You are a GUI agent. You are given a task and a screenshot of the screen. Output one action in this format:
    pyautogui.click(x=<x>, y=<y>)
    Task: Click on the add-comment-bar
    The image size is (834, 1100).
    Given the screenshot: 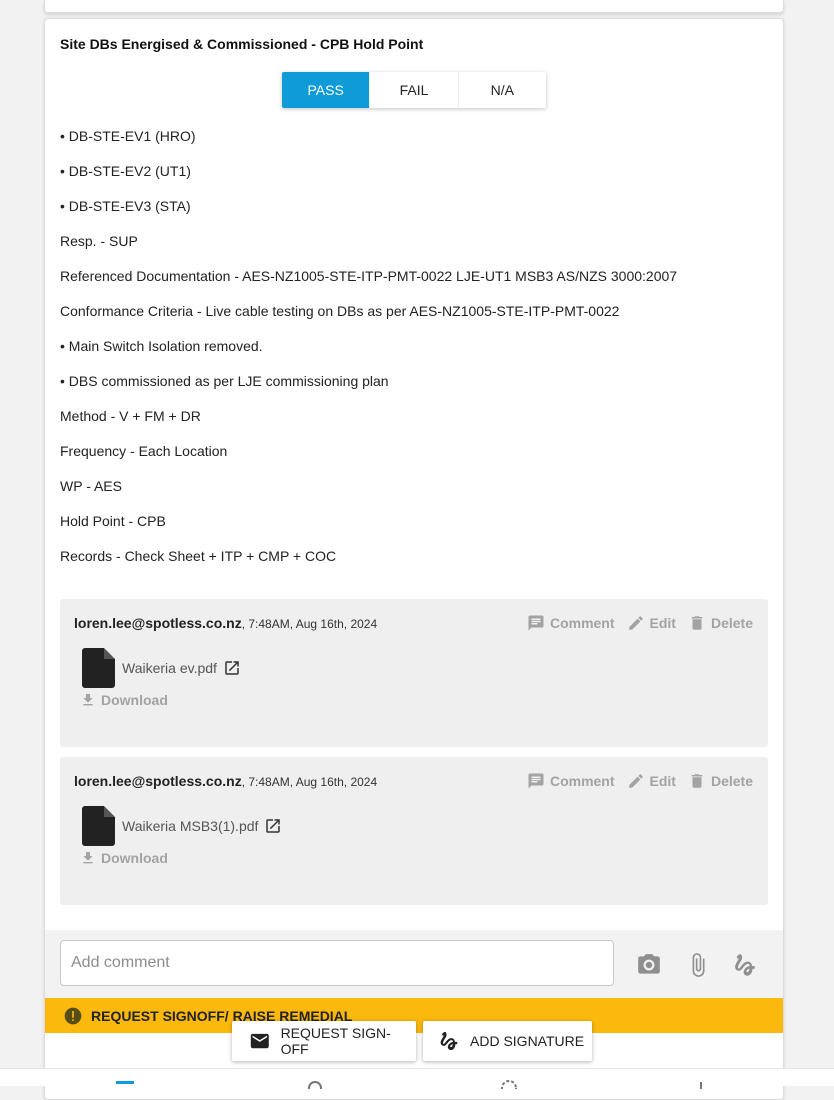 What is the action you would take?
    pyautogui.click(x=414, y=964)
    